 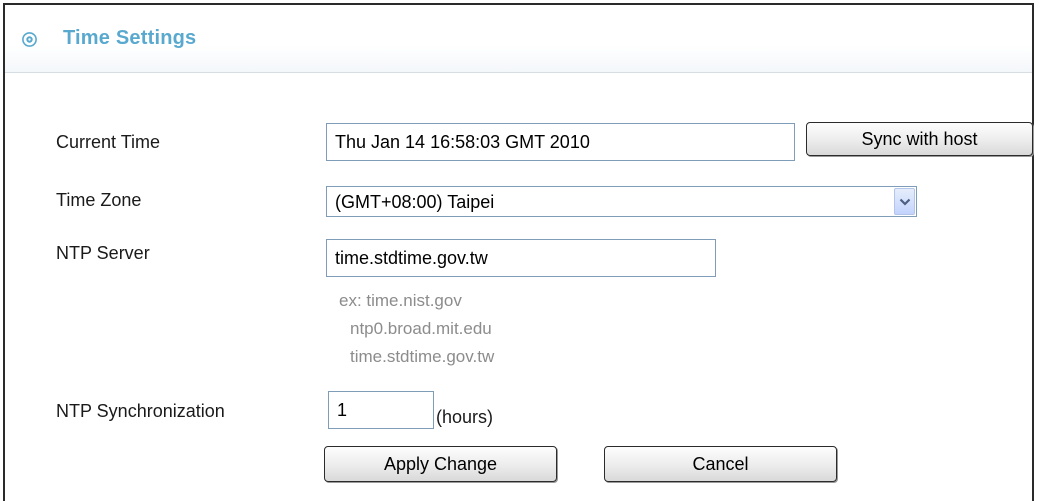 I want to click on ntp-server-label: NTP Server, so click(x=103, y=253).